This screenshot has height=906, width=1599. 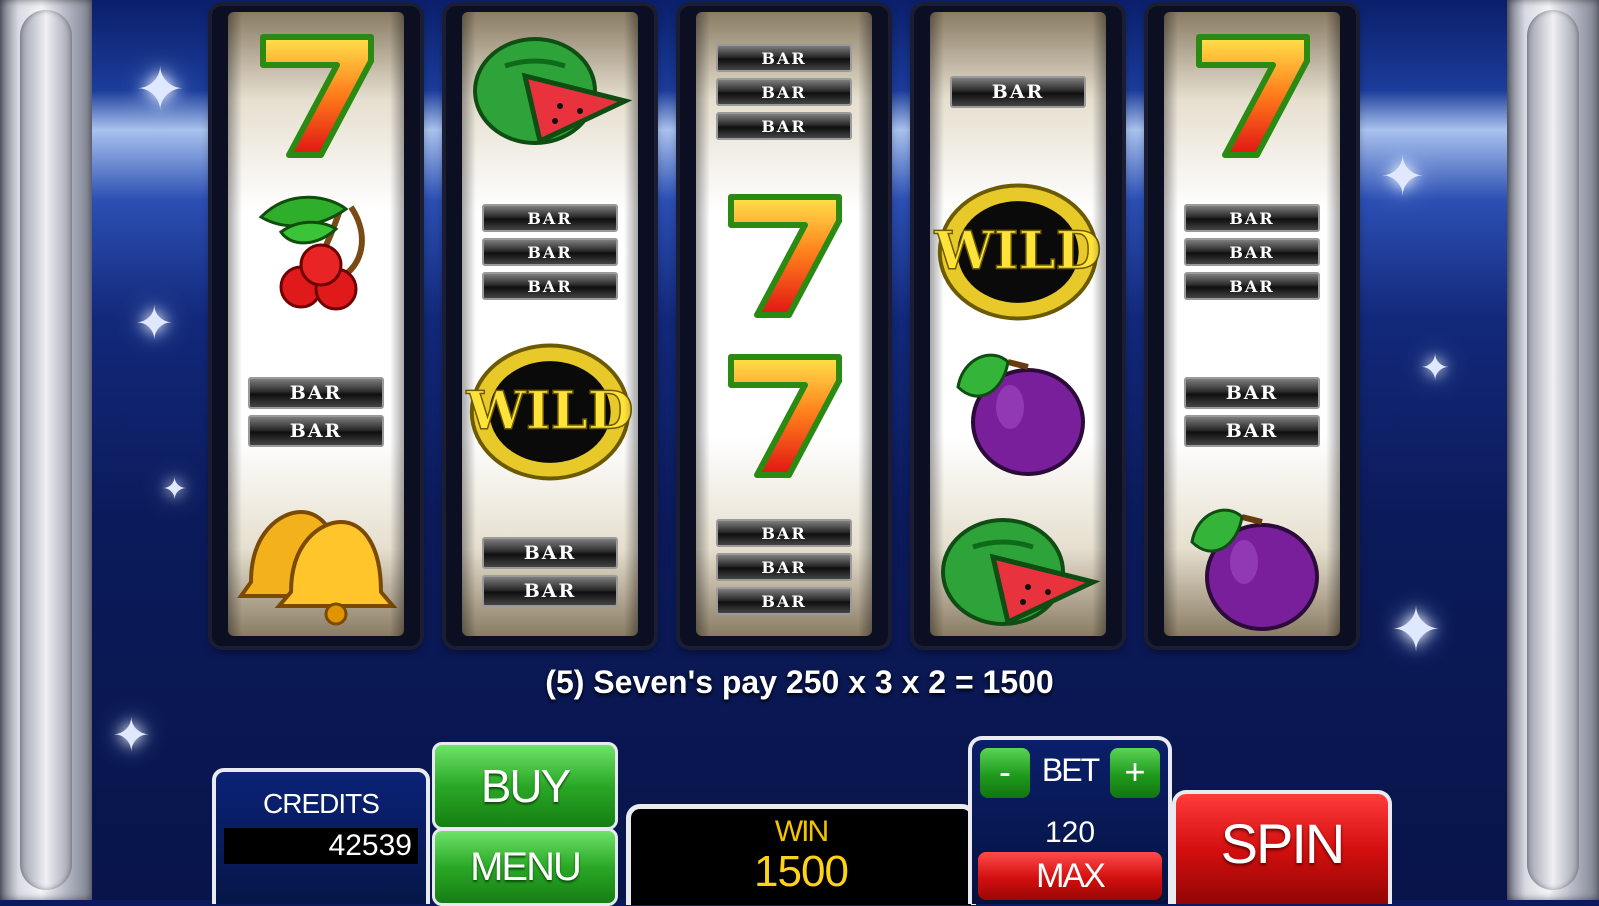 I want to click on bet-label: BET, so click(x=1070, y=770).